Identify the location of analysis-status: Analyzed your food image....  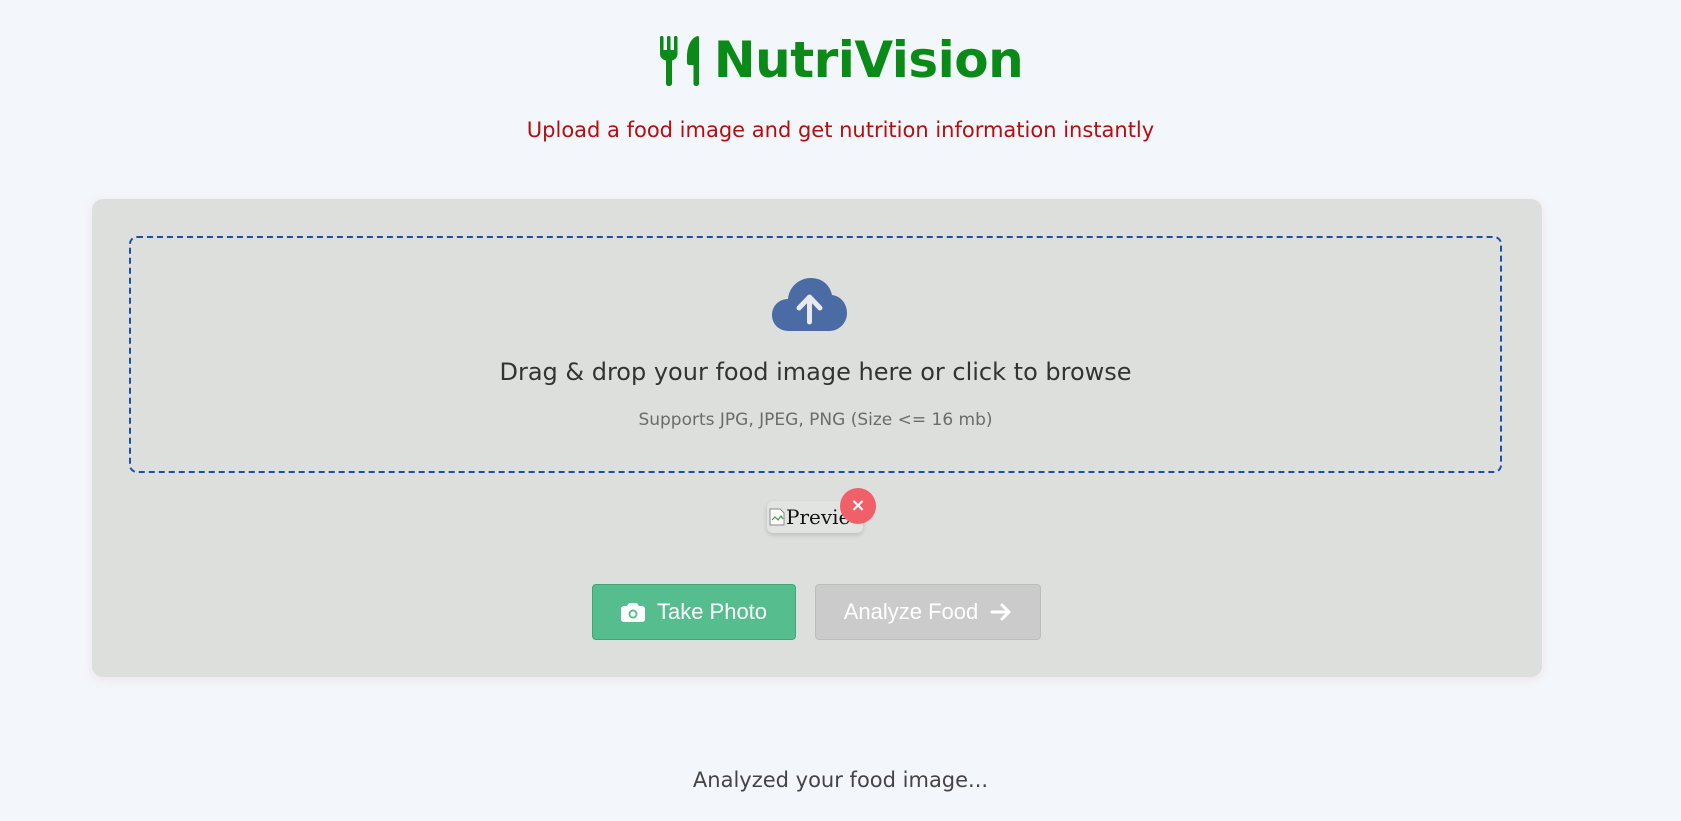
(840, 780).